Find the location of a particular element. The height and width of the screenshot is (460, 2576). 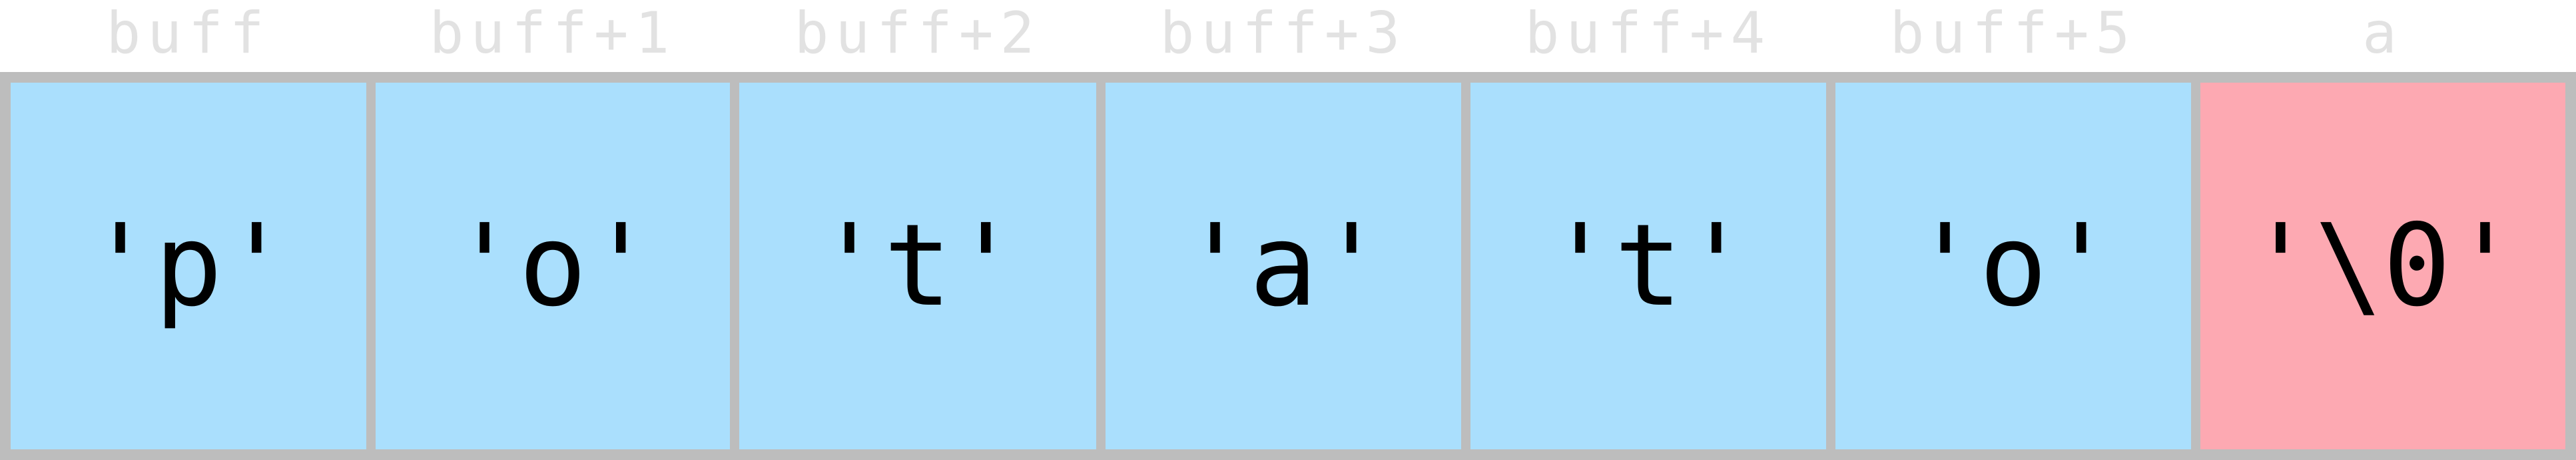

address-label-buff-plus-2: buff+2 is located at coordinates (918, 33).